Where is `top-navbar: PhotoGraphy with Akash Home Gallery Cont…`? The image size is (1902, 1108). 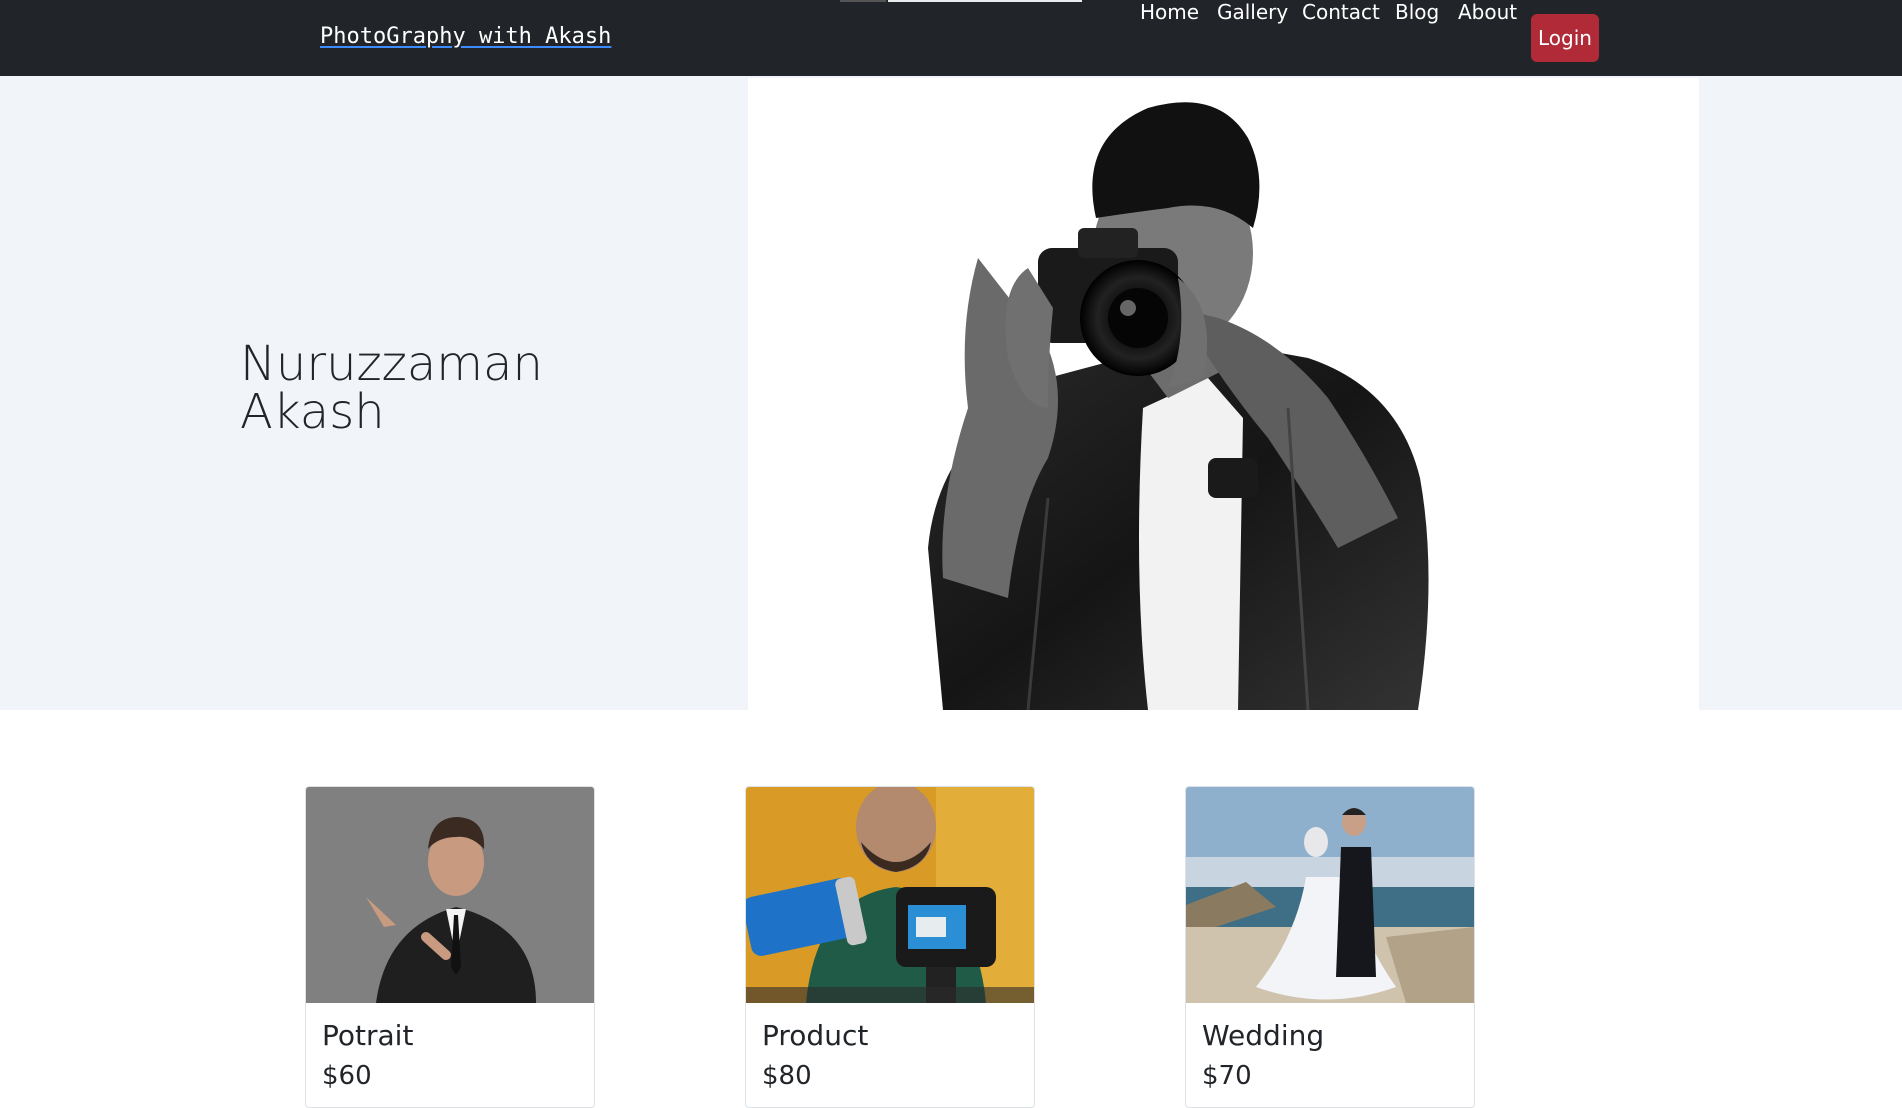
top-navbar: PhotoGraphy with Akash Home Gallery Cont… is located at coordinates (951, 38).